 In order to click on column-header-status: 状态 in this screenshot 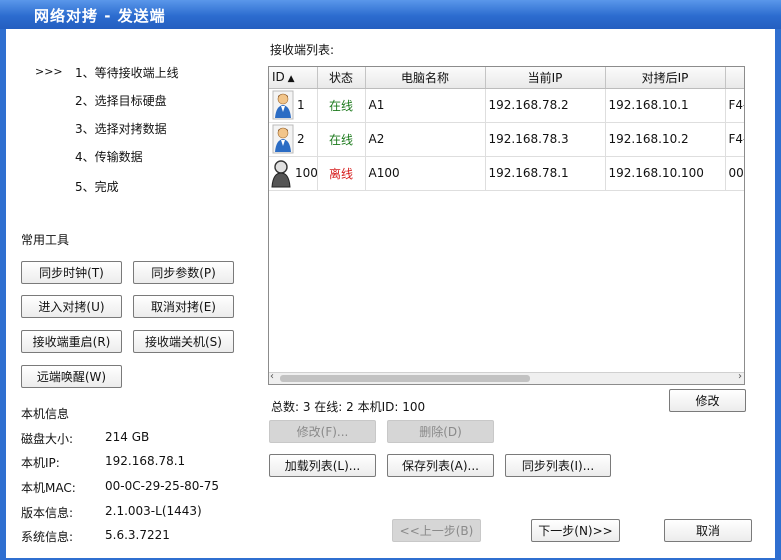, I will do `click(341, 78)`.